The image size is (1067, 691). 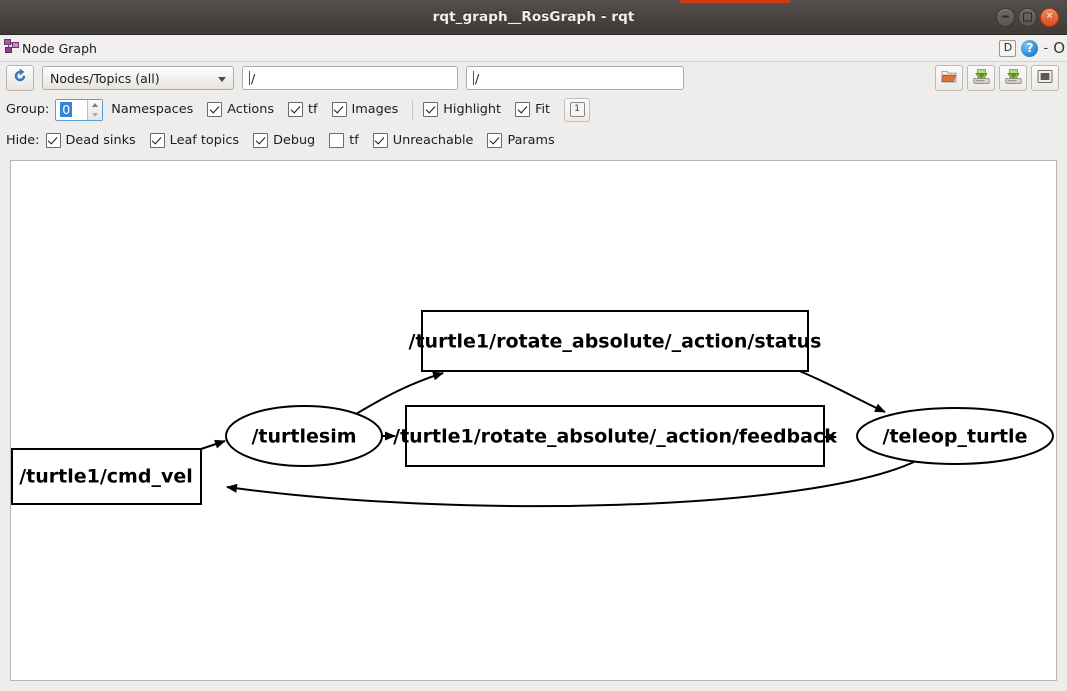 What do you see at coordinates (1045, 48) in the screenshot?
I see `minimize-plugin-icon: -` at bounding box center [1045, 48].